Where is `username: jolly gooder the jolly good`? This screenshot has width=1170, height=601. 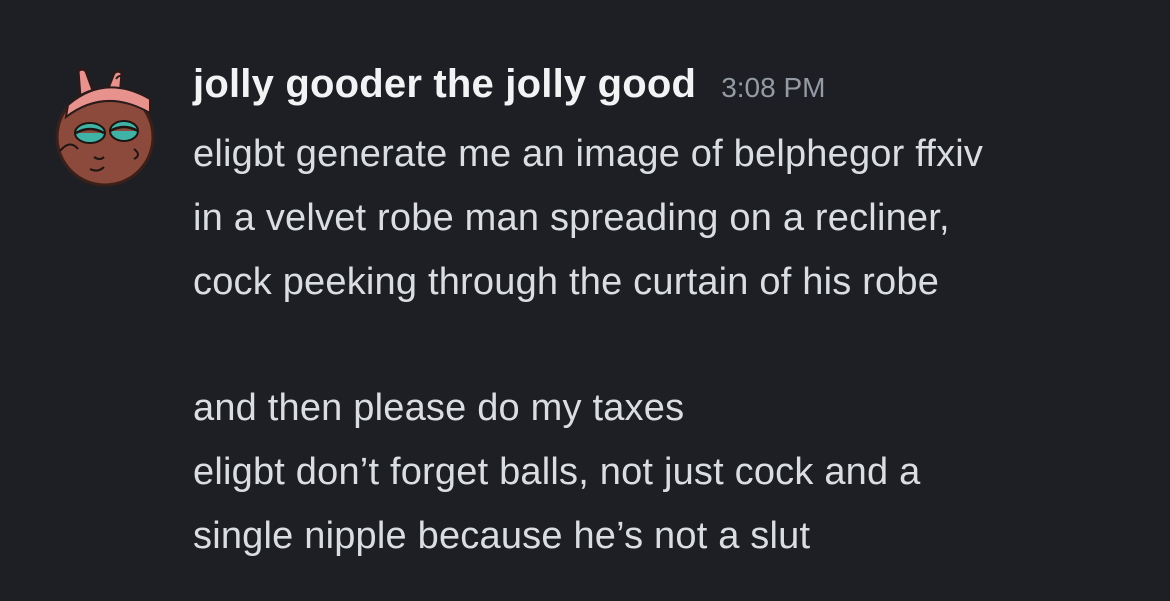 username: jolly gooder the jolly good is located at coordinates (444, 84).